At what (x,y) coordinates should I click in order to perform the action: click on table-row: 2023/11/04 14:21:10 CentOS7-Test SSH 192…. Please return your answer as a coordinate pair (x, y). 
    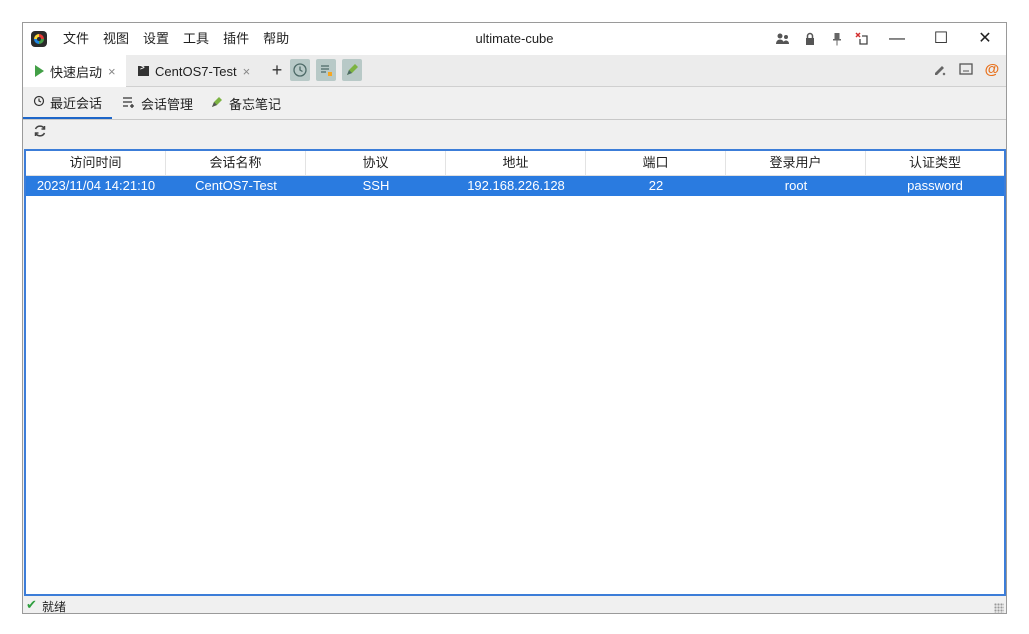
    Looking at the image, I should click on (515, 186).